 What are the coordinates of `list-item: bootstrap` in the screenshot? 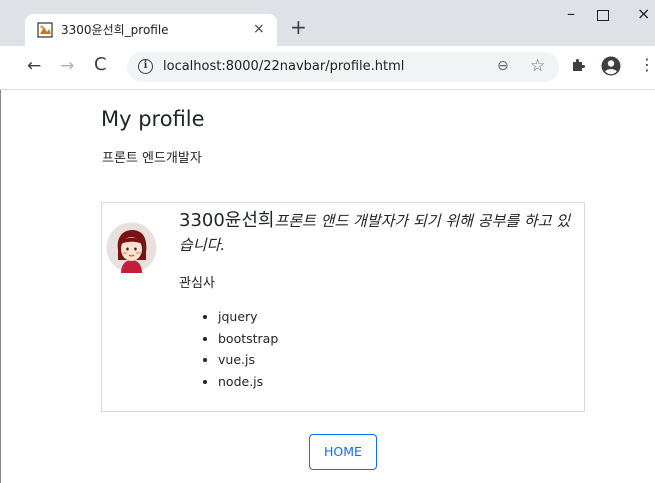 It's located at (248, 342).